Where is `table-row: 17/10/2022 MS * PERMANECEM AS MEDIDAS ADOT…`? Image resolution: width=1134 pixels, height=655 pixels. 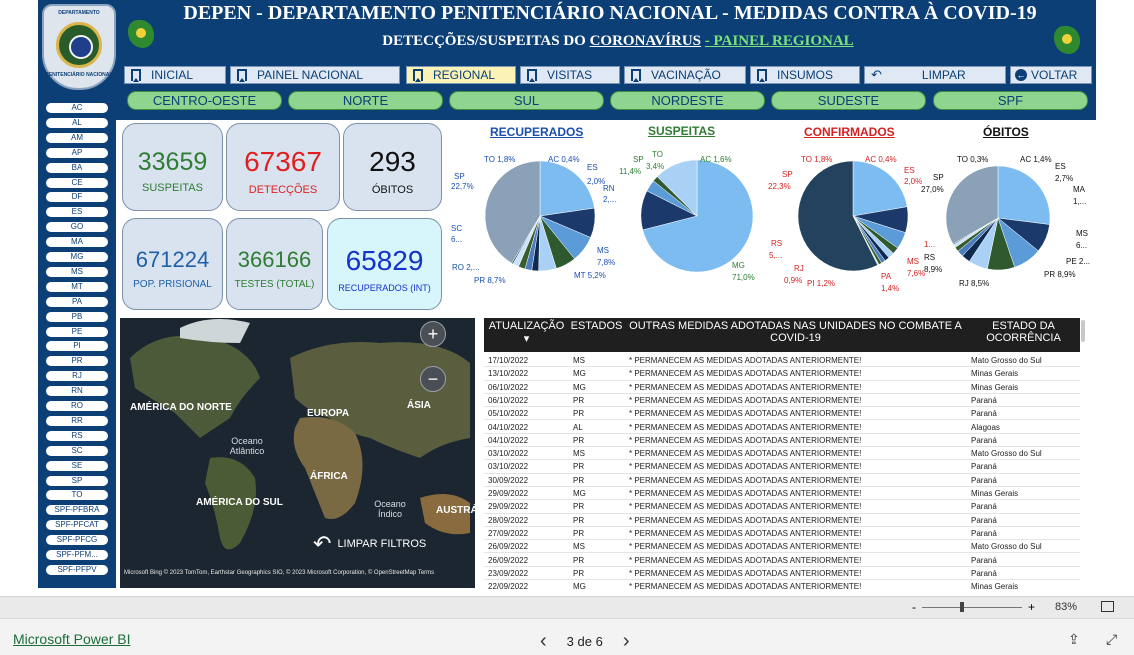 table-row: 17/10/2022 MS * PERMANECEM AS MEDIDAS ADOT… is located at coordinates (782, 361).